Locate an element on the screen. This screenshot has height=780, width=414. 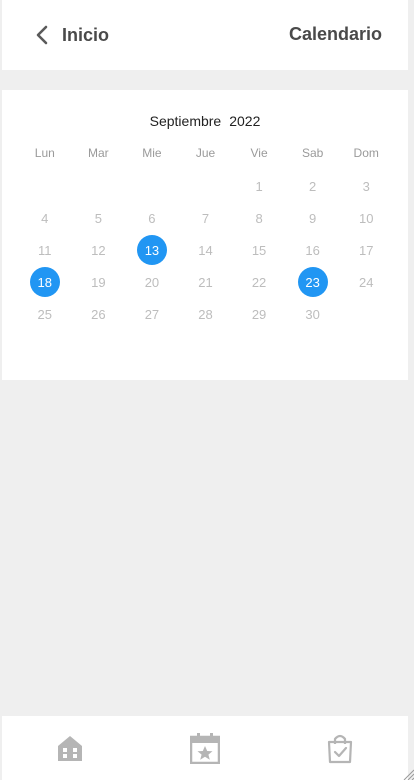
top-bar: Inicio Calendario is located at coordinates (205, 35).